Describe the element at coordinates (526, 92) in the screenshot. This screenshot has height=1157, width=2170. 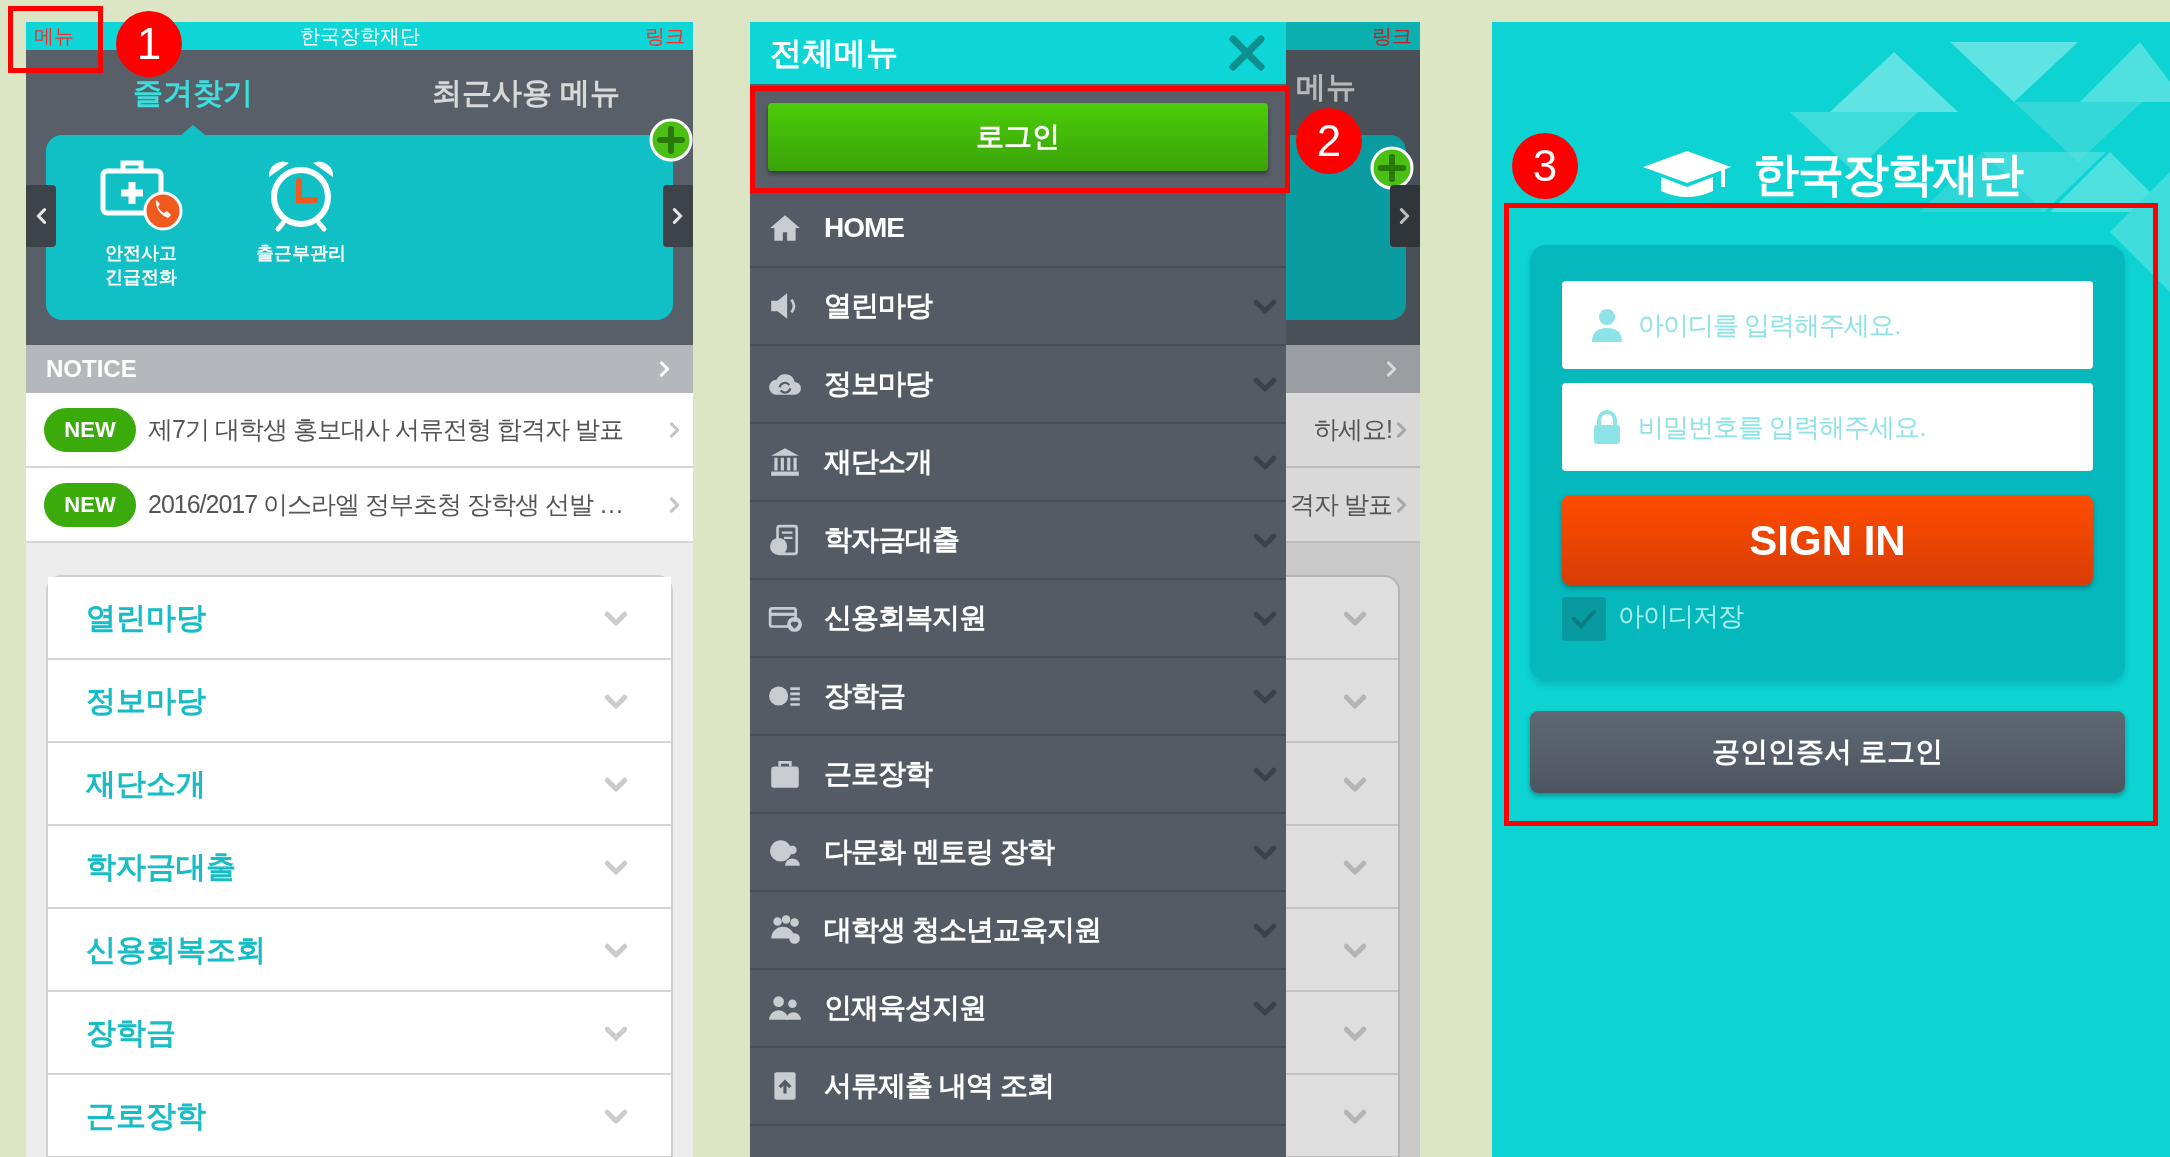
I see `tab: 최근사용 메뉴` at that location.